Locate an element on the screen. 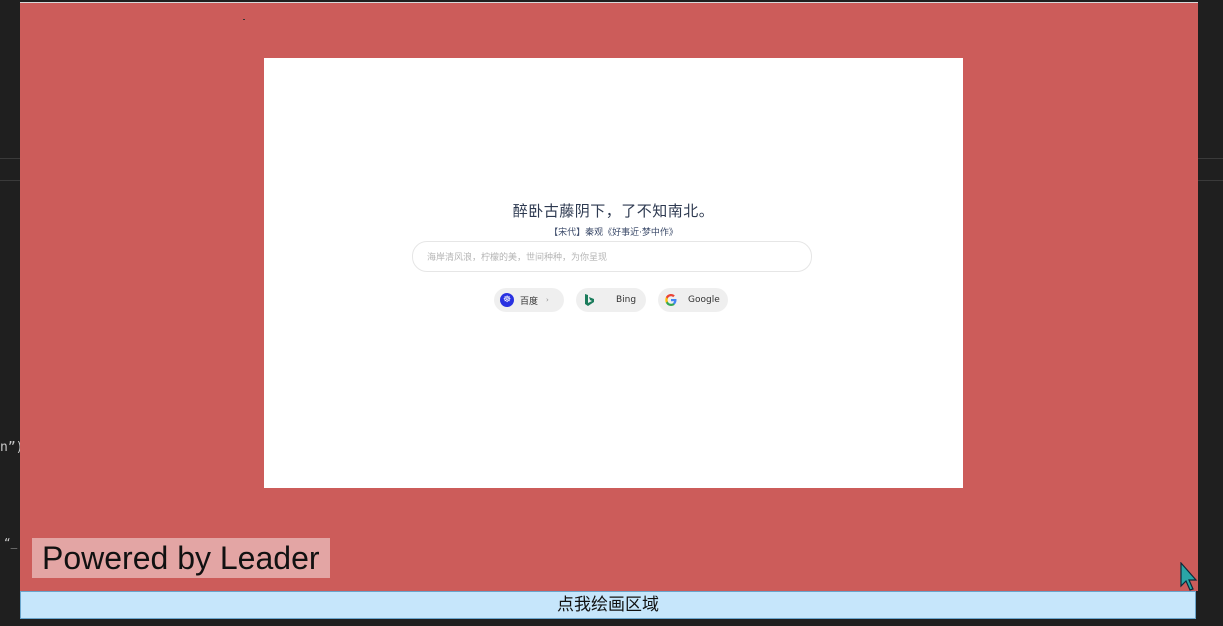 The height and width of the screenshot is (626, 1223). search-engine-list: ☸ 百度 › Bing Google is located at coordinates (613, 300).